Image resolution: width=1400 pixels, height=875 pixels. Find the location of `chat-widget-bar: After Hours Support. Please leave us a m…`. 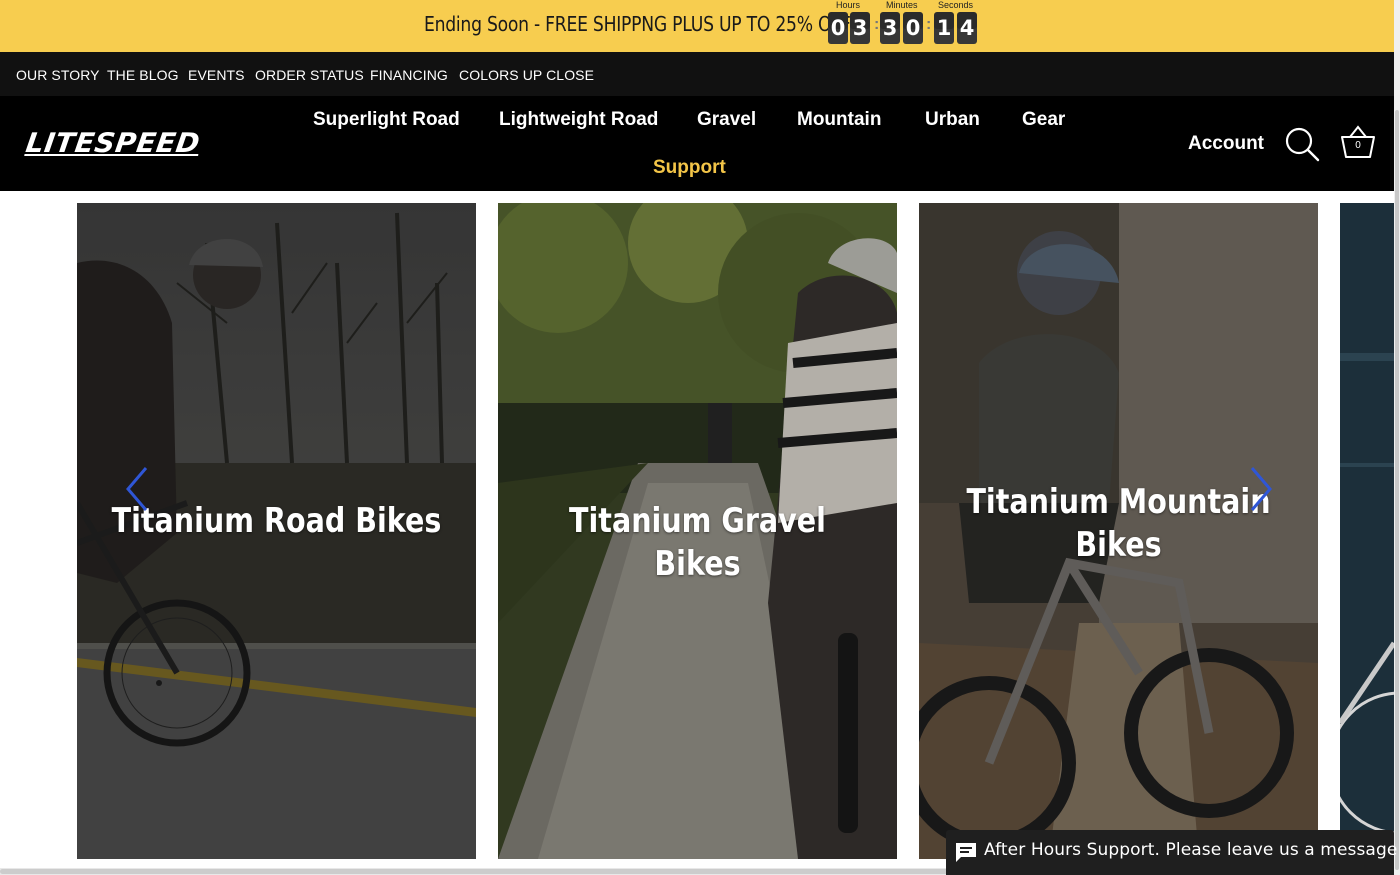

chat-widget-bar: After Hours Support. Please leave us a m… is located at coordinates (1172, 852).